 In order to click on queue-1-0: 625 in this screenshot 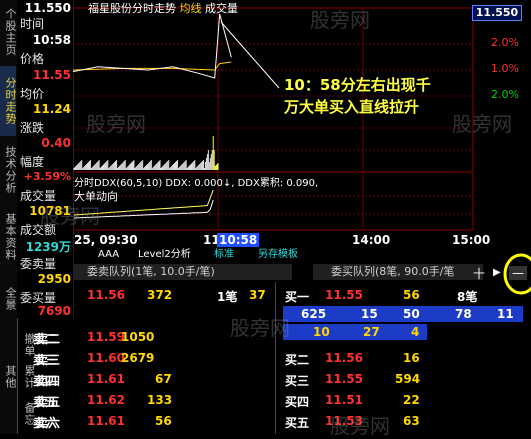, I will do `click(314, 314)`.